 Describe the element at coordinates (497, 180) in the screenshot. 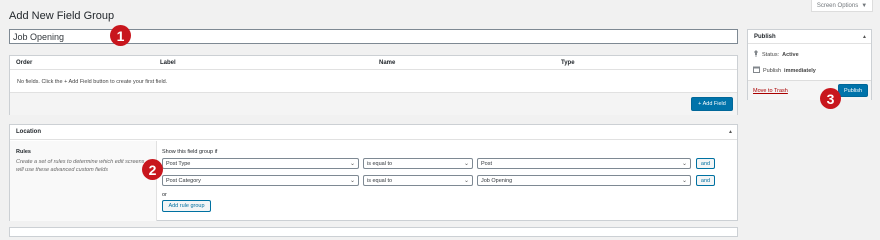

I see `select-value: Job Opening` at that location.